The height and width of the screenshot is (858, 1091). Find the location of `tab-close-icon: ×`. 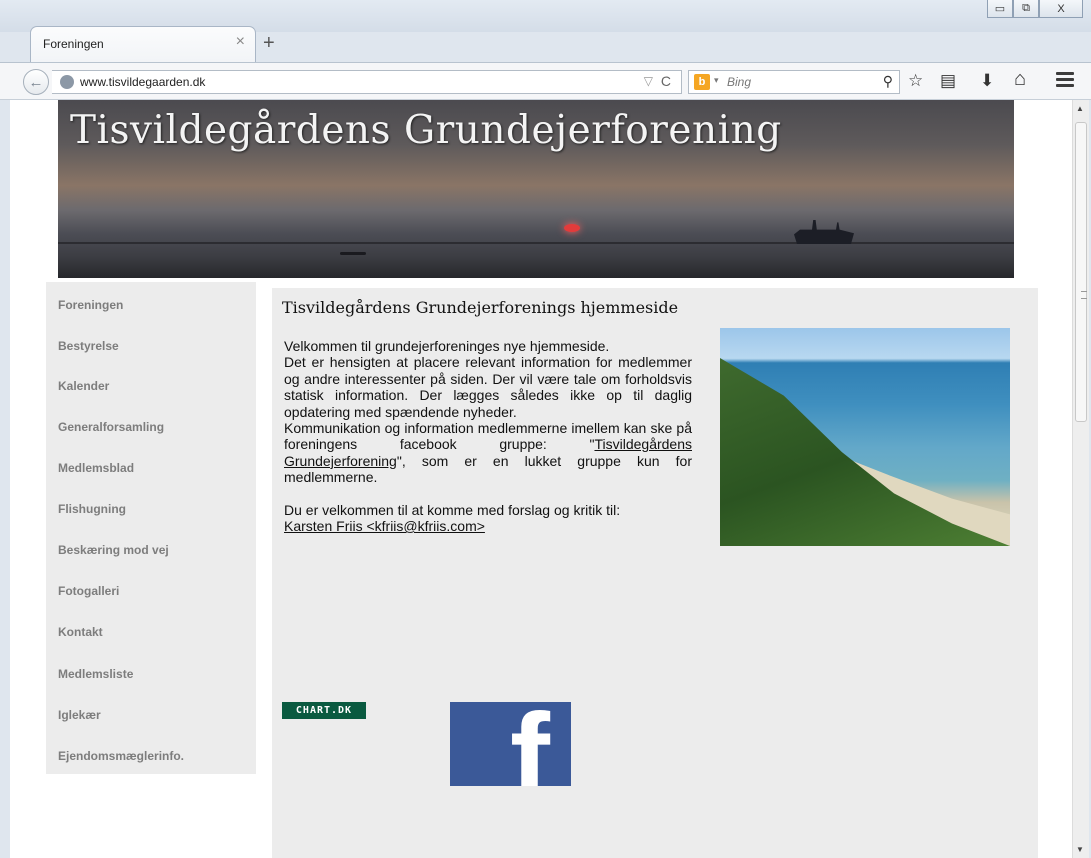

tab-close-icon: × is located at coordinates (240, 42).